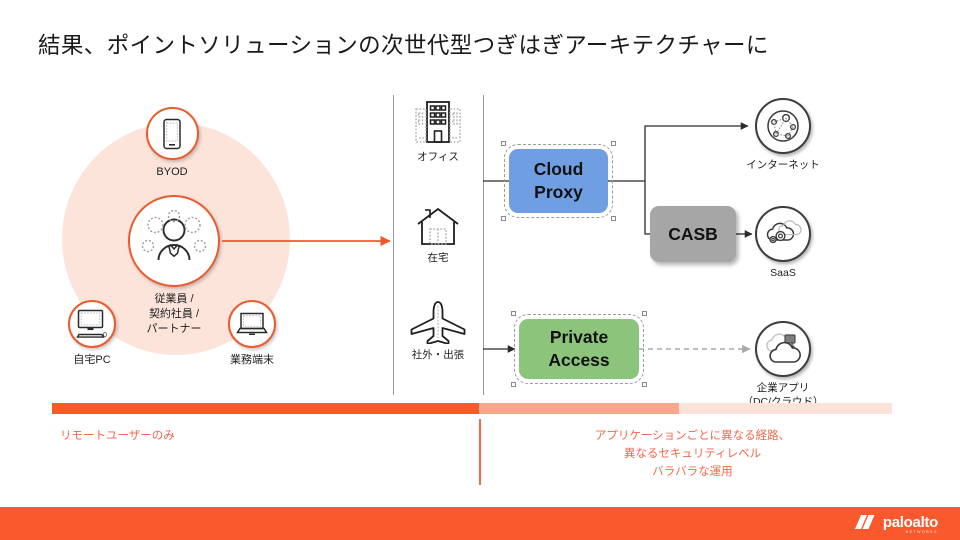 This screenshot has height=540, width=960. What do you see at coordinates (174, 299) in the screenshot?
I see `employee-label-line1: 従業員 /` at bounding box center [174, 299].